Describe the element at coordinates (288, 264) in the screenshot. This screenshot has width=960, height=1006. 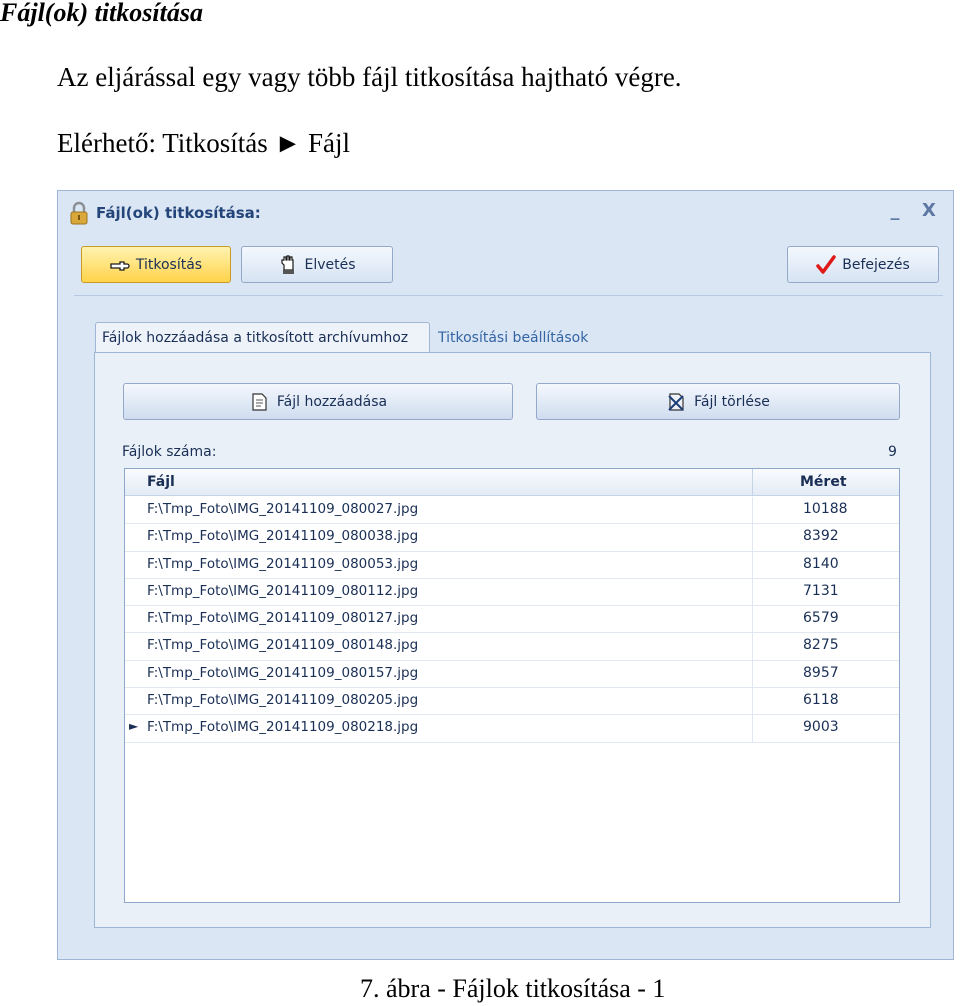
I see `hand-stop-icon` at that location.